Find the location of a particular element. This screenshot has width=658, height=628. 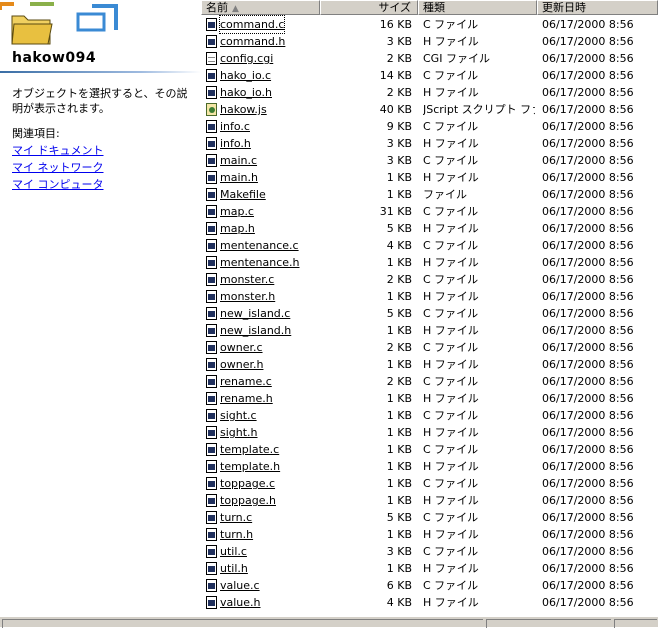

link-my-documents: マイ ドキュメント is located at coordinates (58, 150).